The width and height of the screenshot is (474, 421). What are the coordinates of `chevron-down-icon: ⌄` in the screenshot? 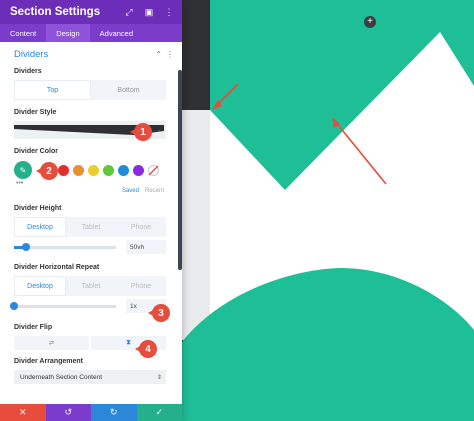 It's located at (159, 129).